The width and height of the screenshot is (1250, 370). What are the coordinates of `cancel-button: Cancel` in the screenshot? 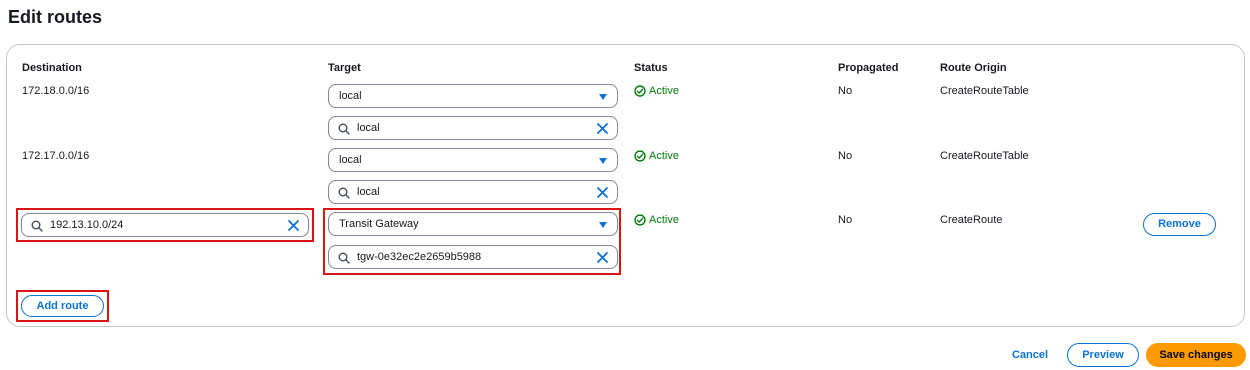 It's located at (1030, 355).